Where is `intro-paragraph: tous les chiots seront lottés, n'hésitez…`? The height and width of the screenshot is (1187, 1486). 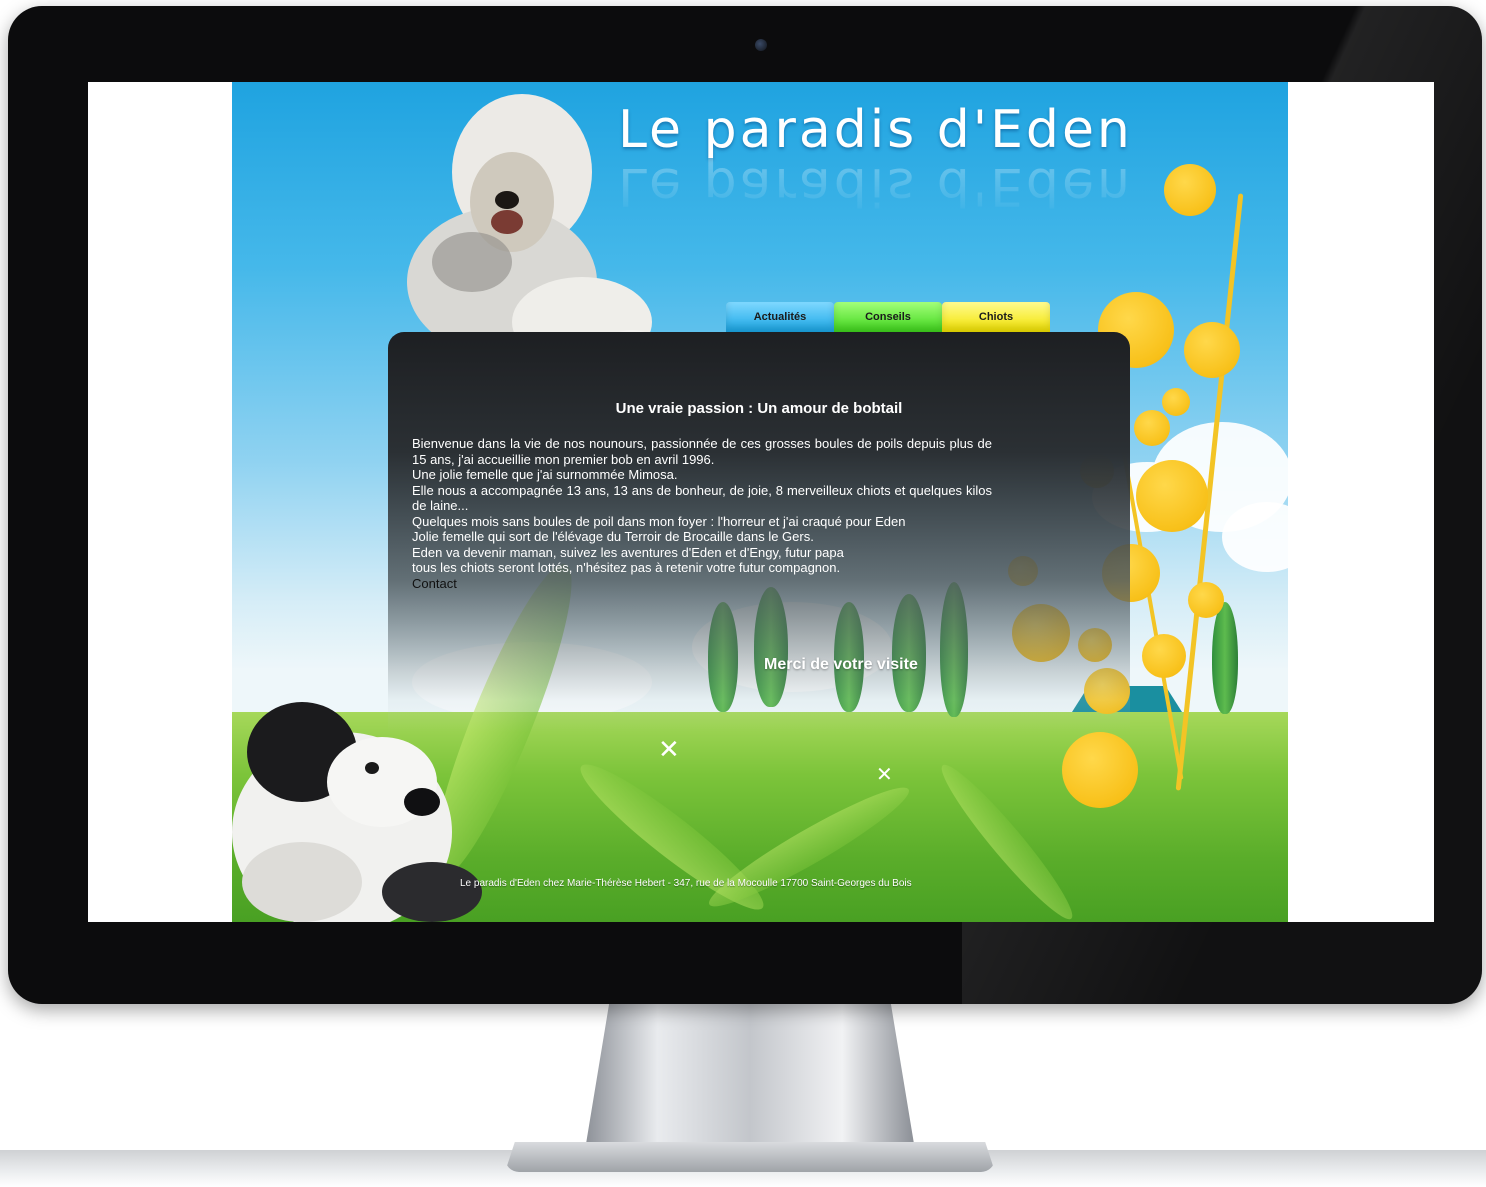
intro-paragraph: tous les chiots seront lottés, n'hésitez… is located at coordinates (626, 567).